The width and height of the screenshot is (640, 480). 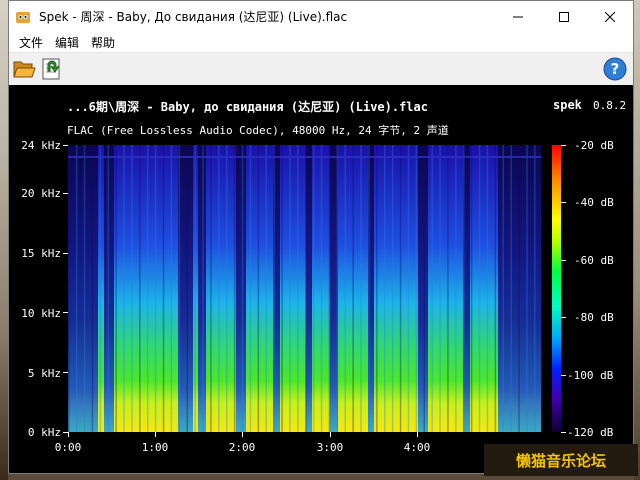 I want to click on menu-file: 文件, so click(x=31, y=42).